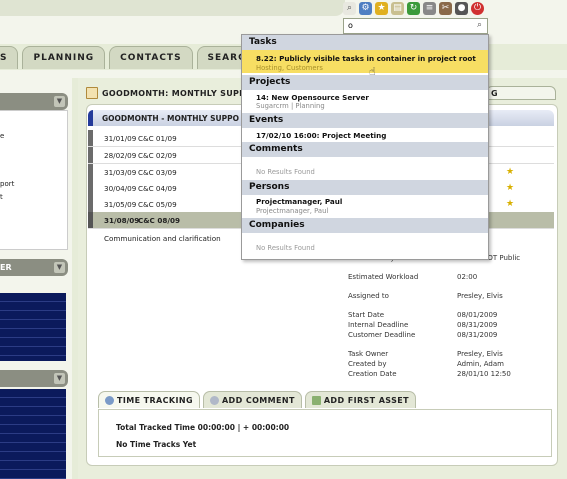 This screenshot has height=479, width=567. I want to click on row-name: C&C 08/09, so click(159, 220).